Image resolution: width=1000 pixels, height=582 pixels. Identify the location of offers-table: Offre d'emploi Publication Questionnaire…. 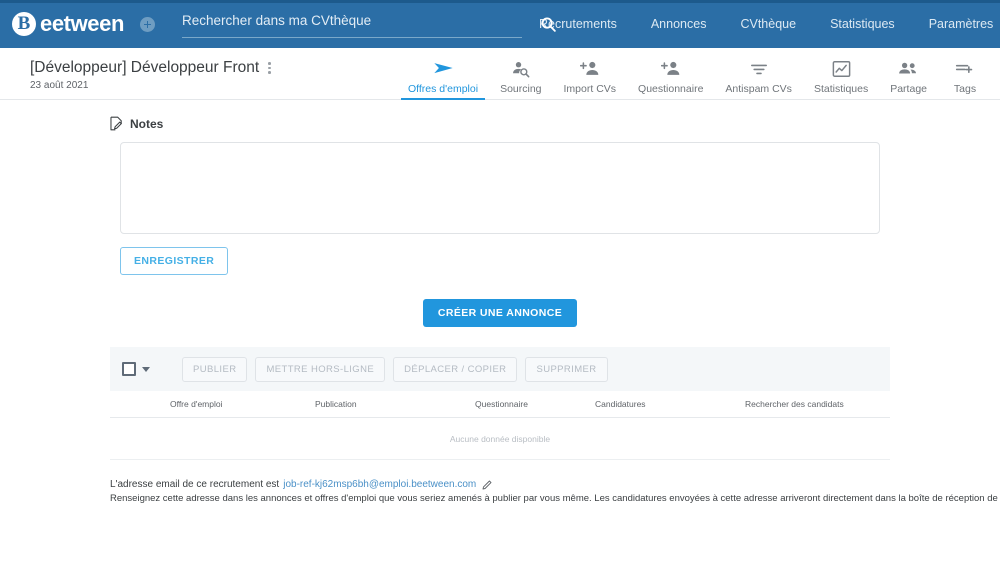
(500, 425).